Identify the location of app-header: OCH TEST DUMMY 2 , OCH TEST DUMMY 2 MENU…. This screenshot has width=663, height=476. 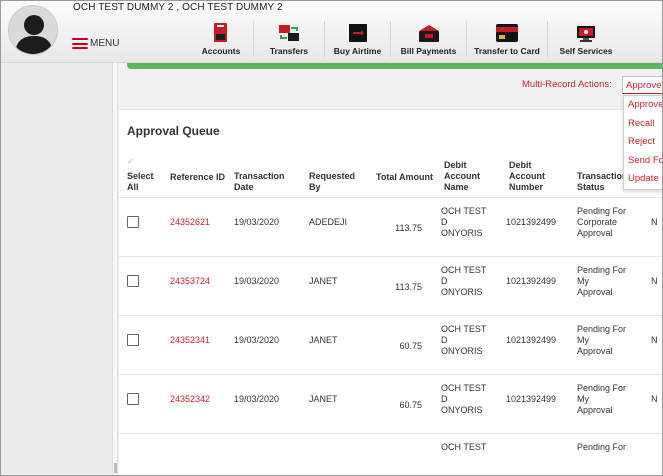
(331, 32).